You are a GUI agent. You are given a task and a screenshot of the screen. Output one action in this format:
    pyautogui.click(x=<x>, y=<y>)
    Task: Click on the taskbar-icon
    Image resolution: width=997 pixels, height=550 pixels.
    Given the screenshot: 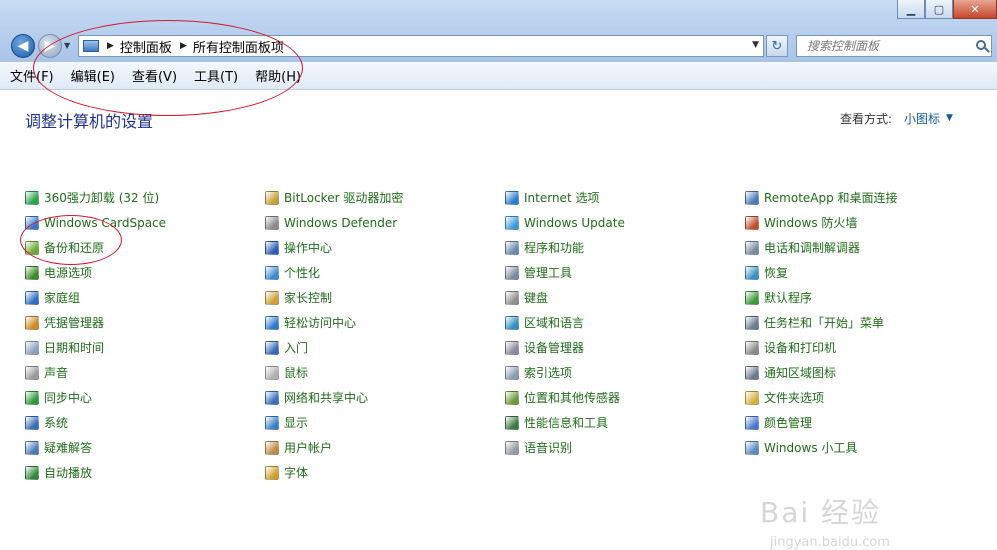 What is the action you would take?
    pyautogui.click(x=752, y=322)
    